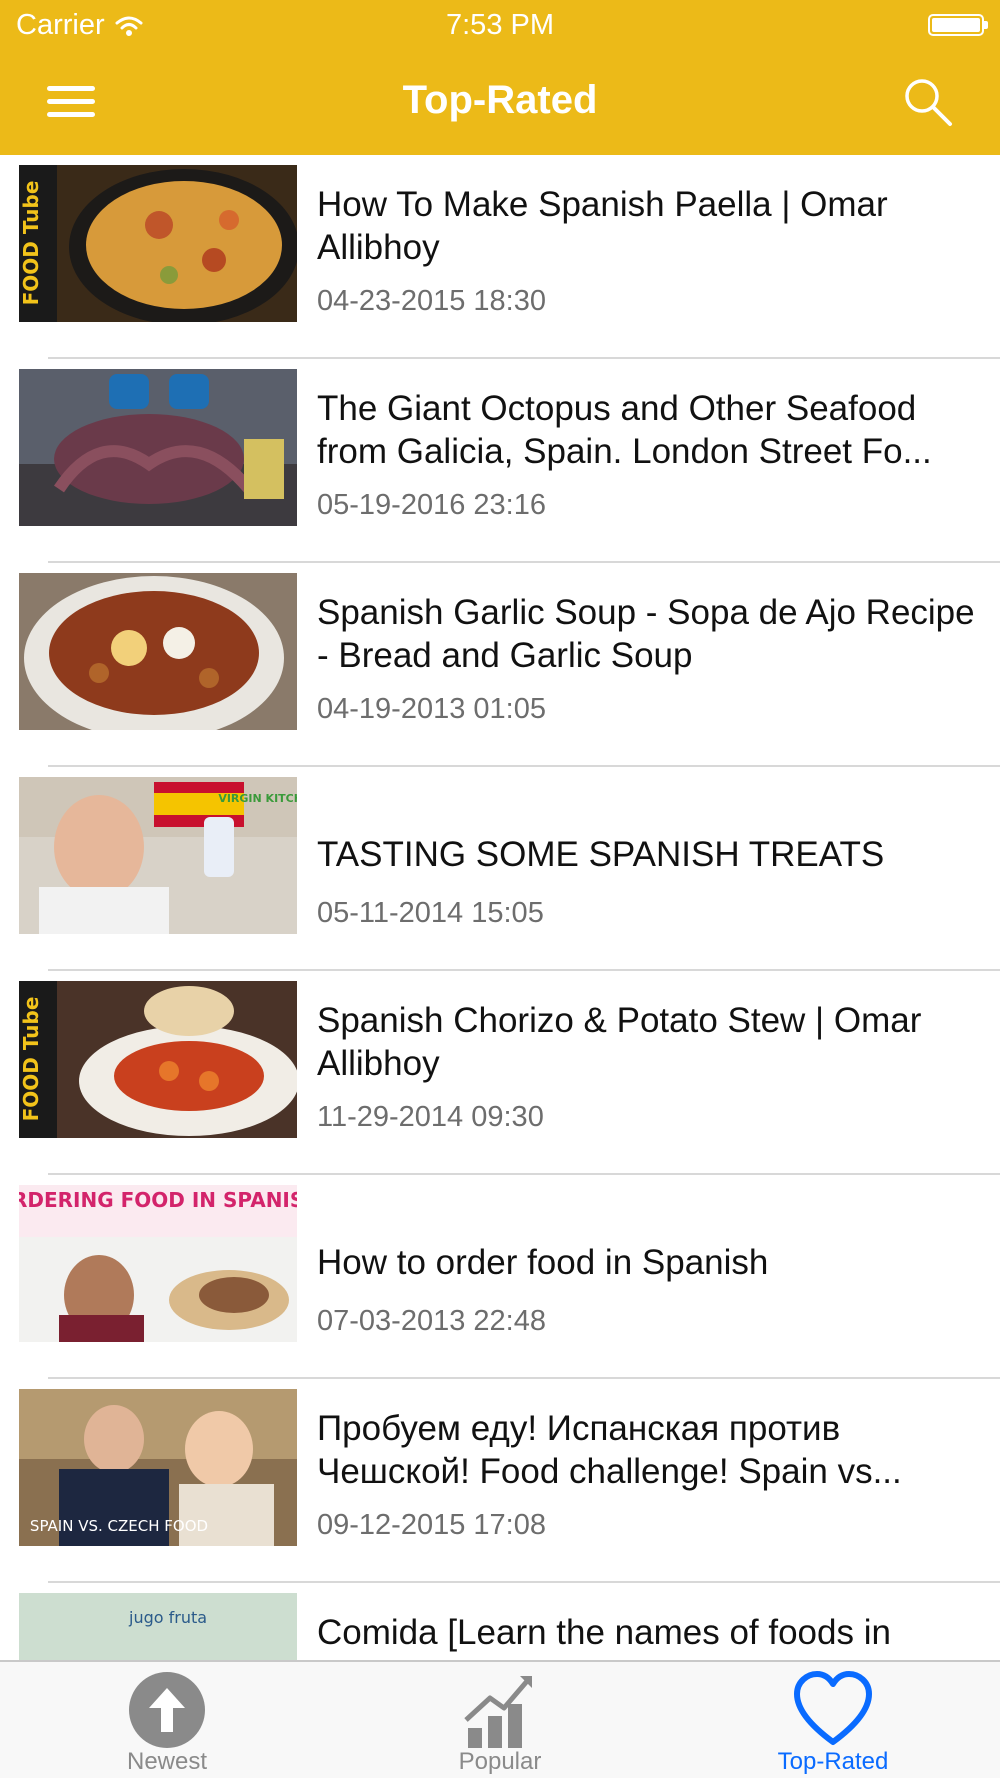 The height and width of the screenshot is (1778, 1000). What do you see at coordinates (430, 913) in the screenshot?
I see `video-date: 05-11-2014 15:05` at bounding box center [430, 913].